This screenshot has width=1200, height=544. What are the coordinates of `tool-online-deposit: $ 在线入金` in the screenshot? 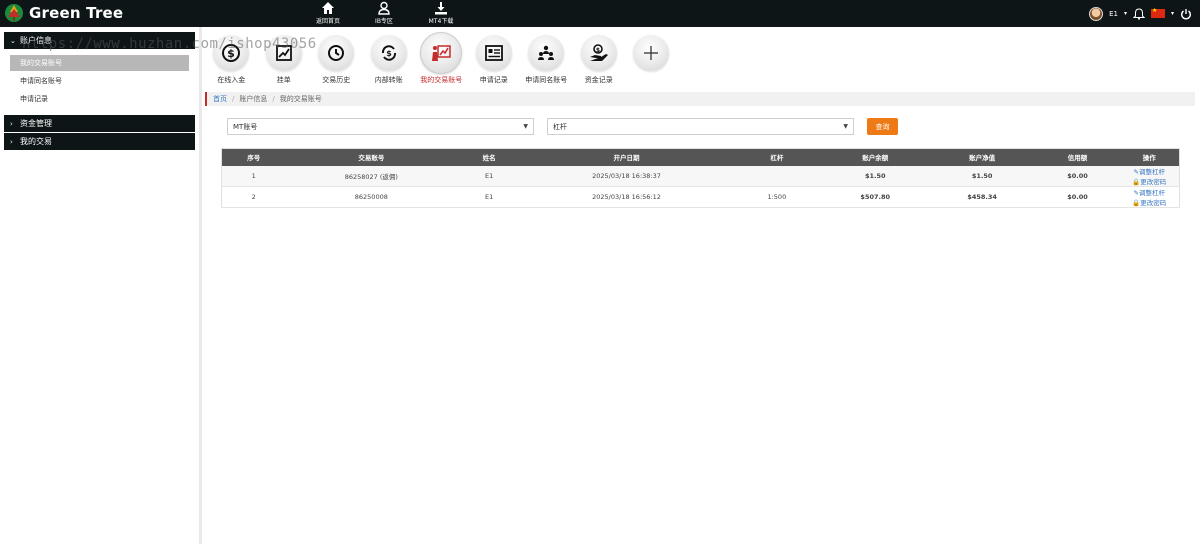 It's located at (231, 60).